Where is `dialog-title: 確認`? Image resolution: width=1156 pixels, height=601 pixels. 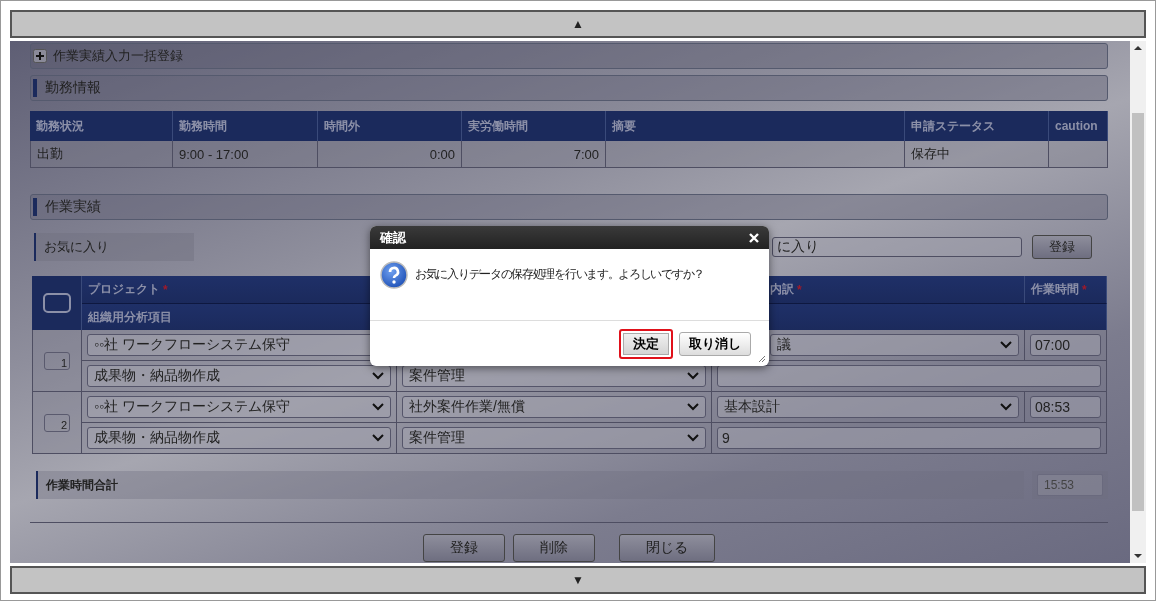
dialog-title: 確認 is located at coordinates (393, 237).